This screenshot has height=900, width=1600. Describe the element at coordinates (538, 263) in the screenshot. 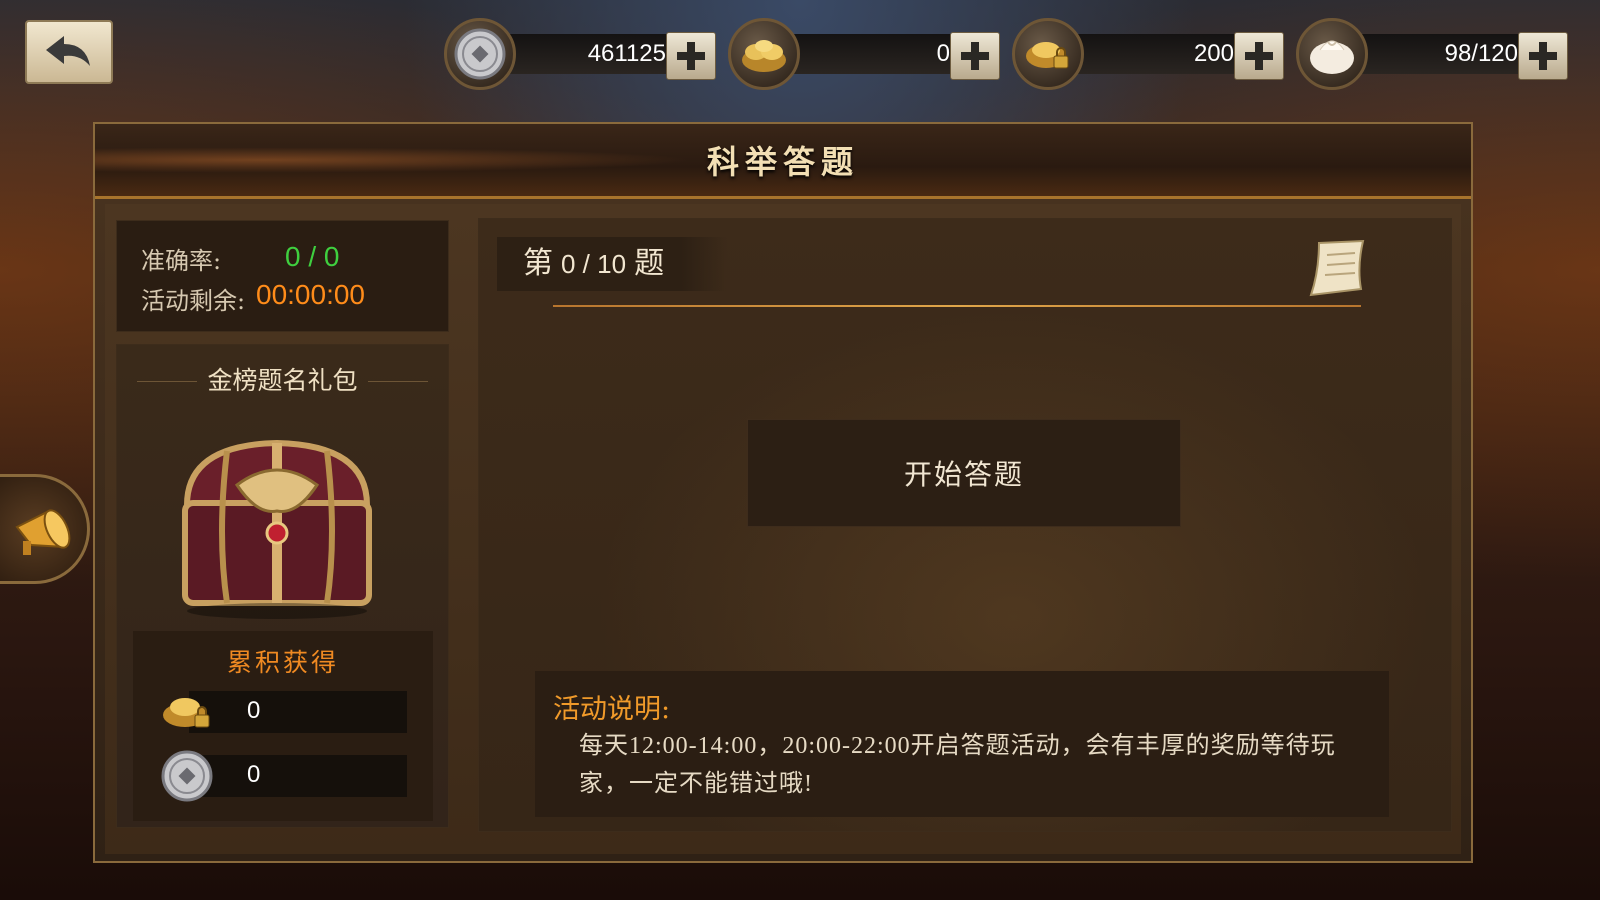

I see `question-prefix: 第` at that location.